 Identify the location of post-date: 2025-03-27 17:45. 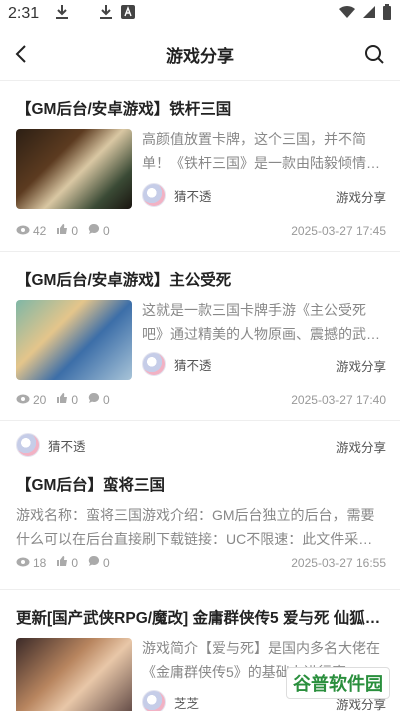
(338, 231).